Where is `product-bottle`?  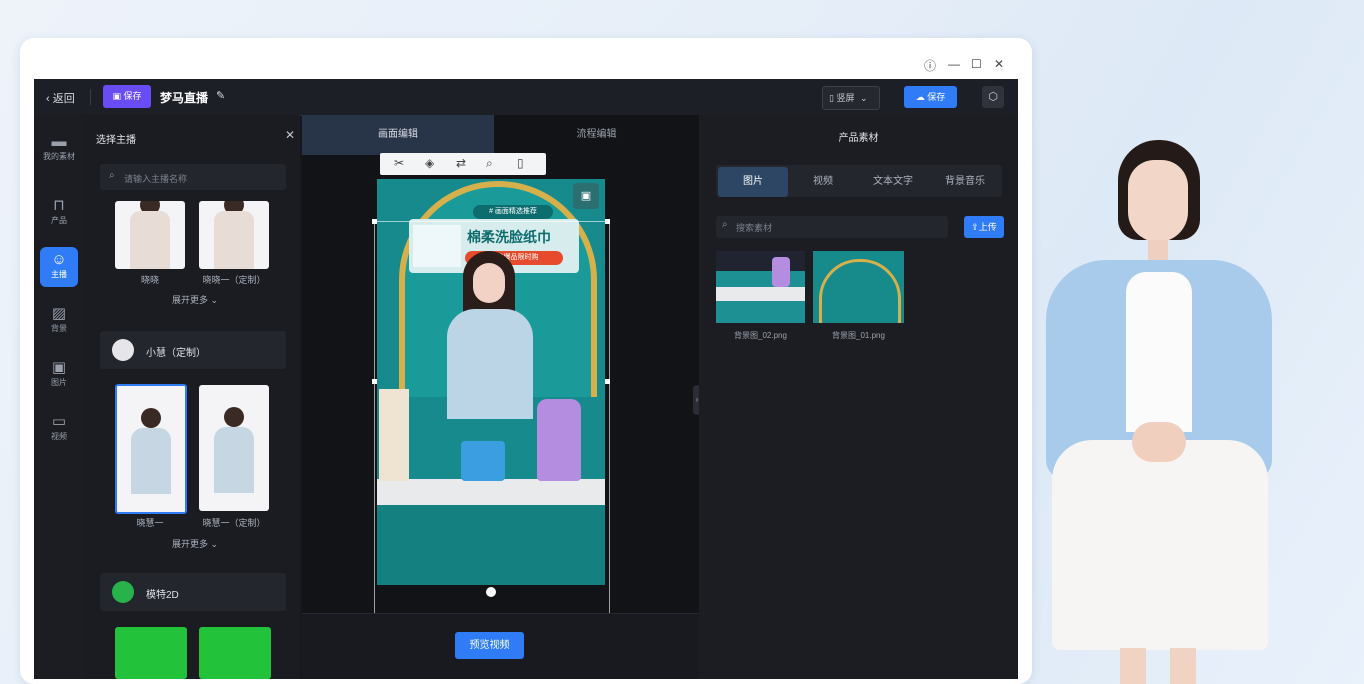 product-bottle is located at coordinates (559, 440).